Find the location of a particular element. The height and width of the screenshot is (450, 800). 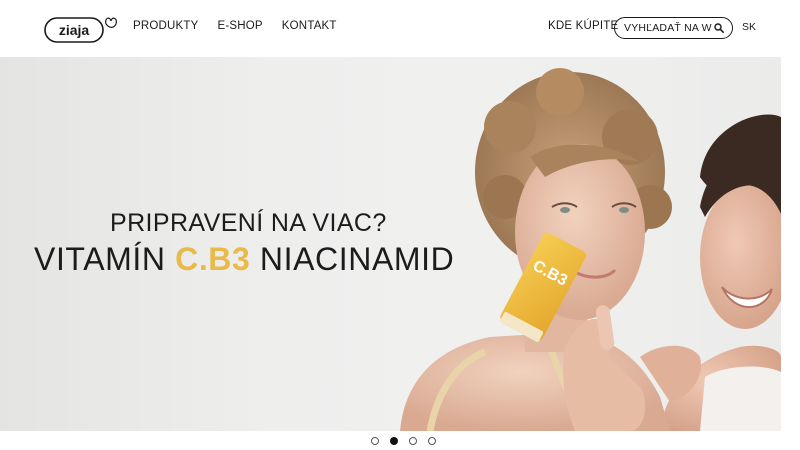

hero-title: VITAMÍN C.B3 NIACINAMID is located at coordinates (244, 259).